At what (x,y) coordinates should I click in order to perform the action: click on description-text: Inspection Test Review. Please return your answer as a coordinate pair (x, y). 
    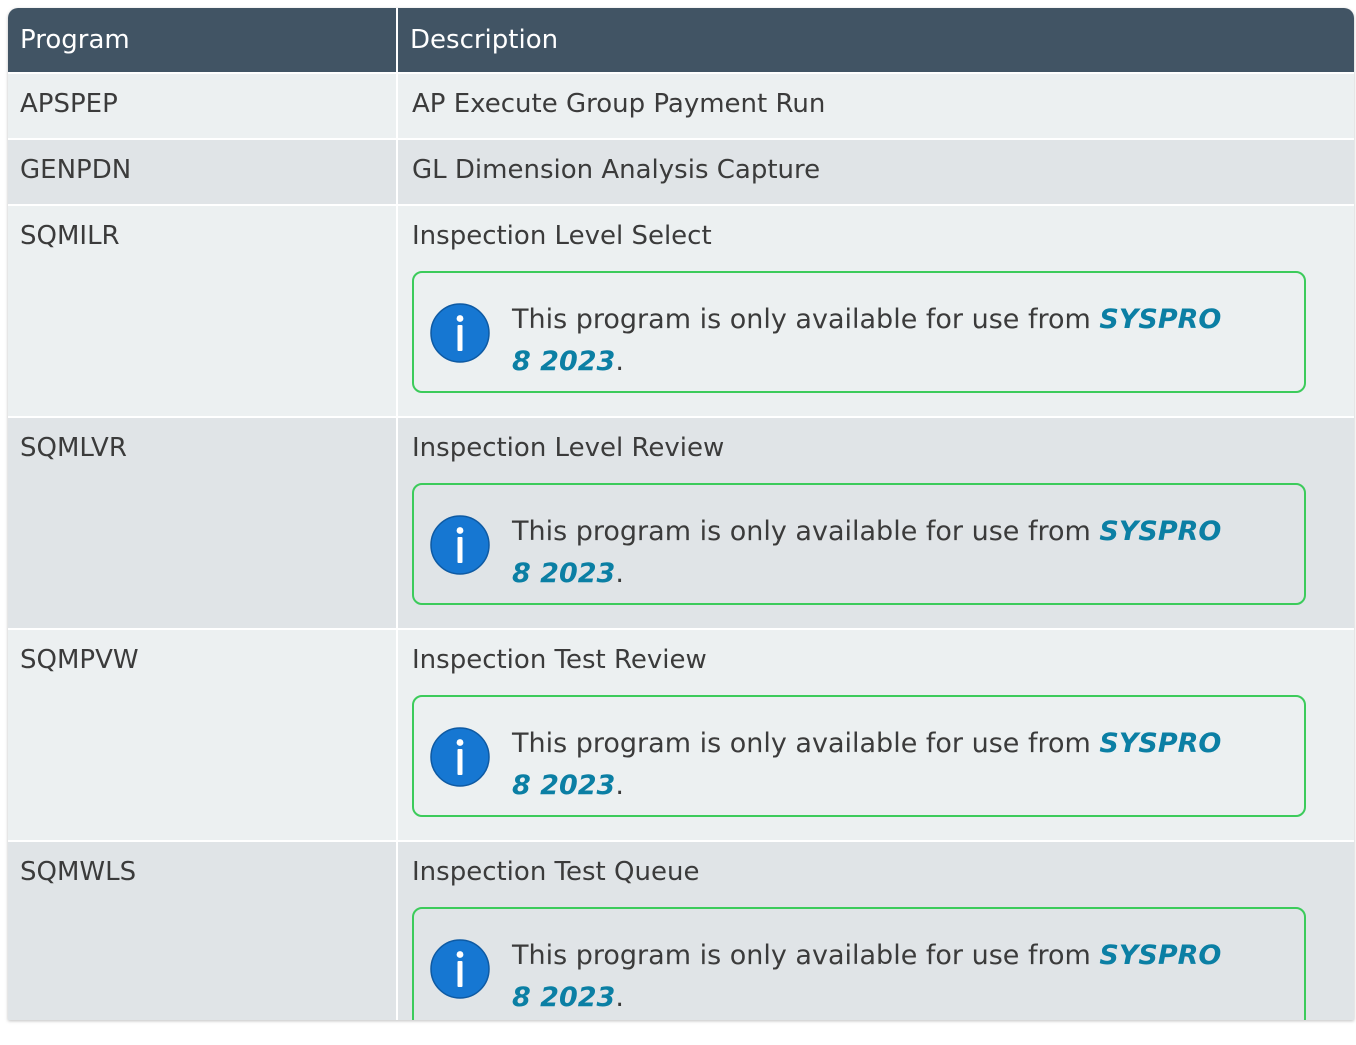
    Looking at the image, I should click on (559, 660).